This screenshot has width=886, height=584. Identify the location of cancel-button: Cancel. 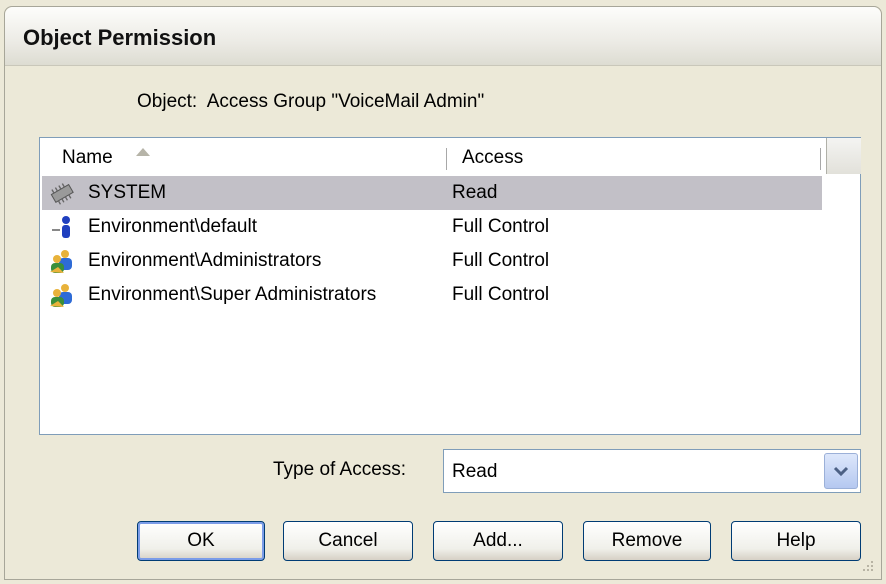
(348, 541).